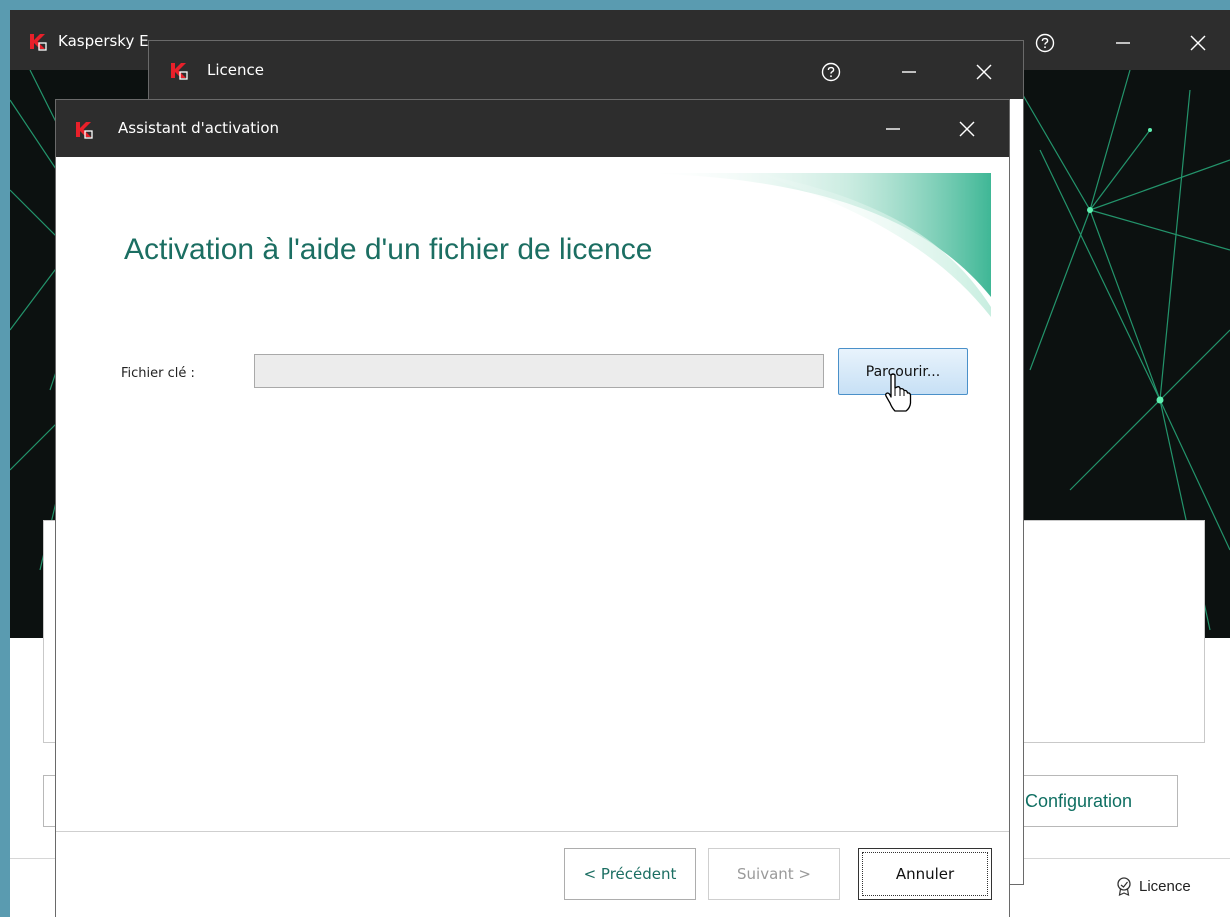 This screenshot has height=917, width=1230. I want to click on wizard-minimize-button, so click(893, 129).